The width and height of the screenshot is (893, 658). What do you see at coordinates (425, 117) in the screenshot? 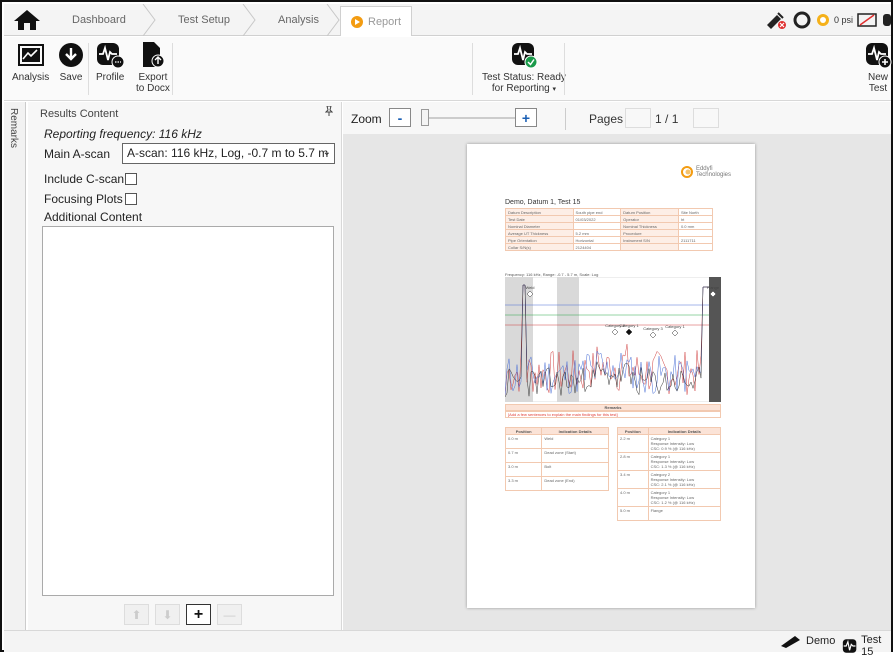
I see `zoom-slider-thumb` at bounding box center [425, 117].